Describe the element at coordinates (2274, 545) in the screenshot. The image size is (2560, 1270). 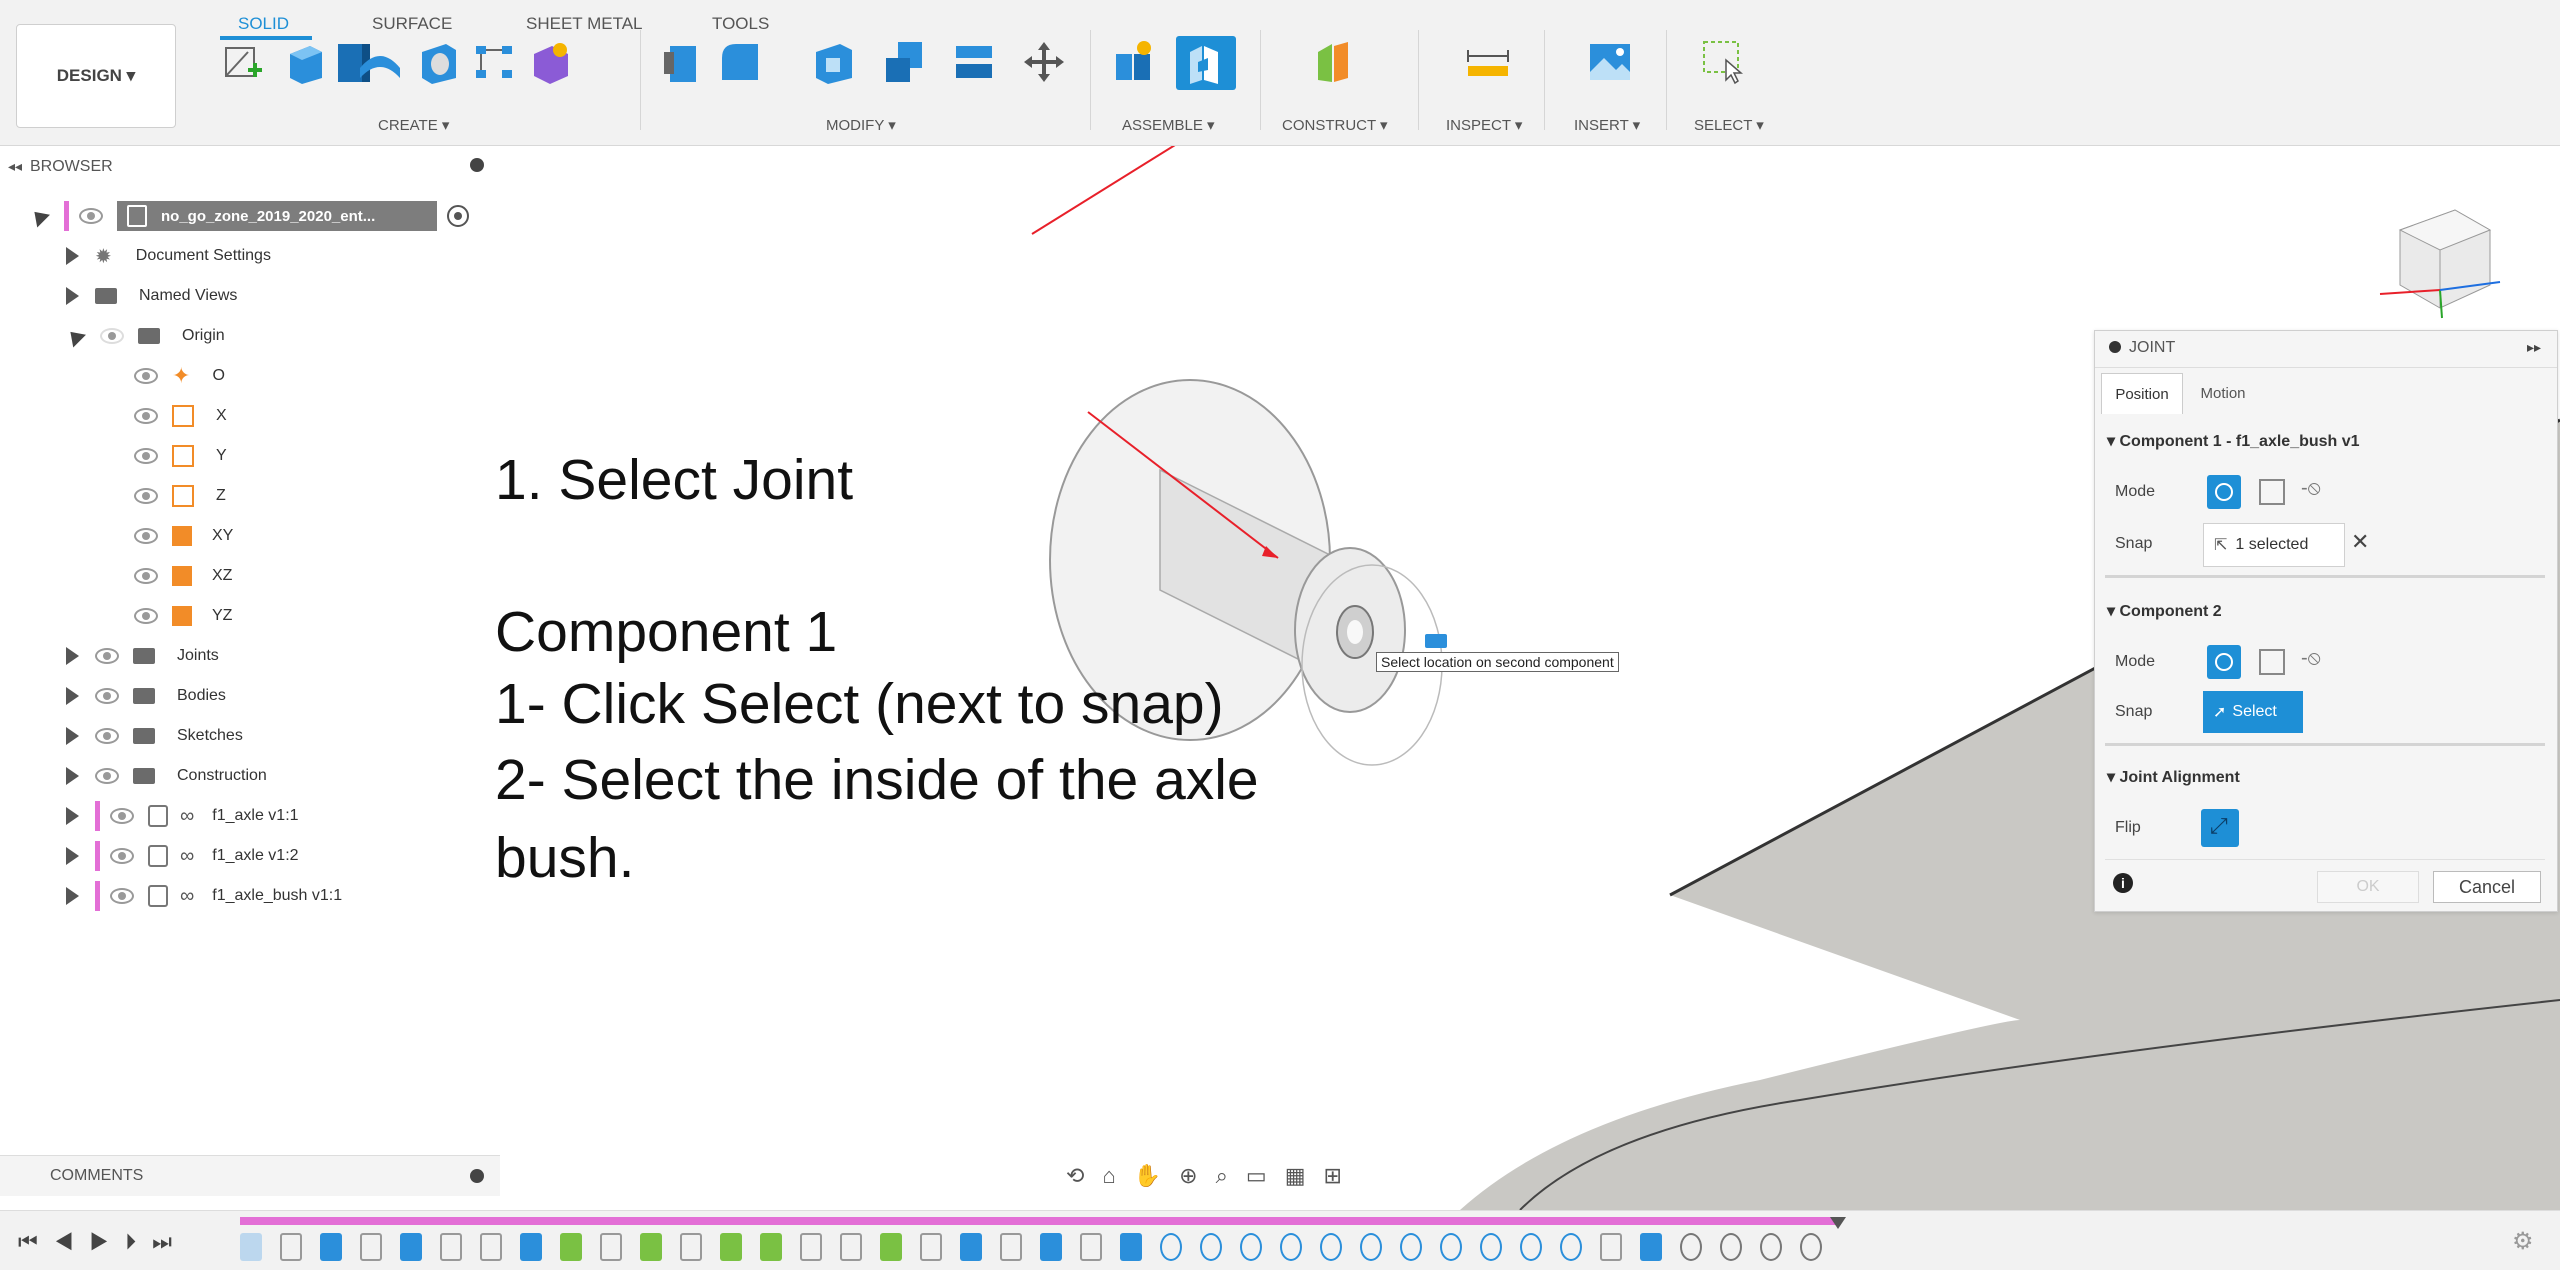
I see `snap-1-selection: ⇱ 1 selected` at that location.